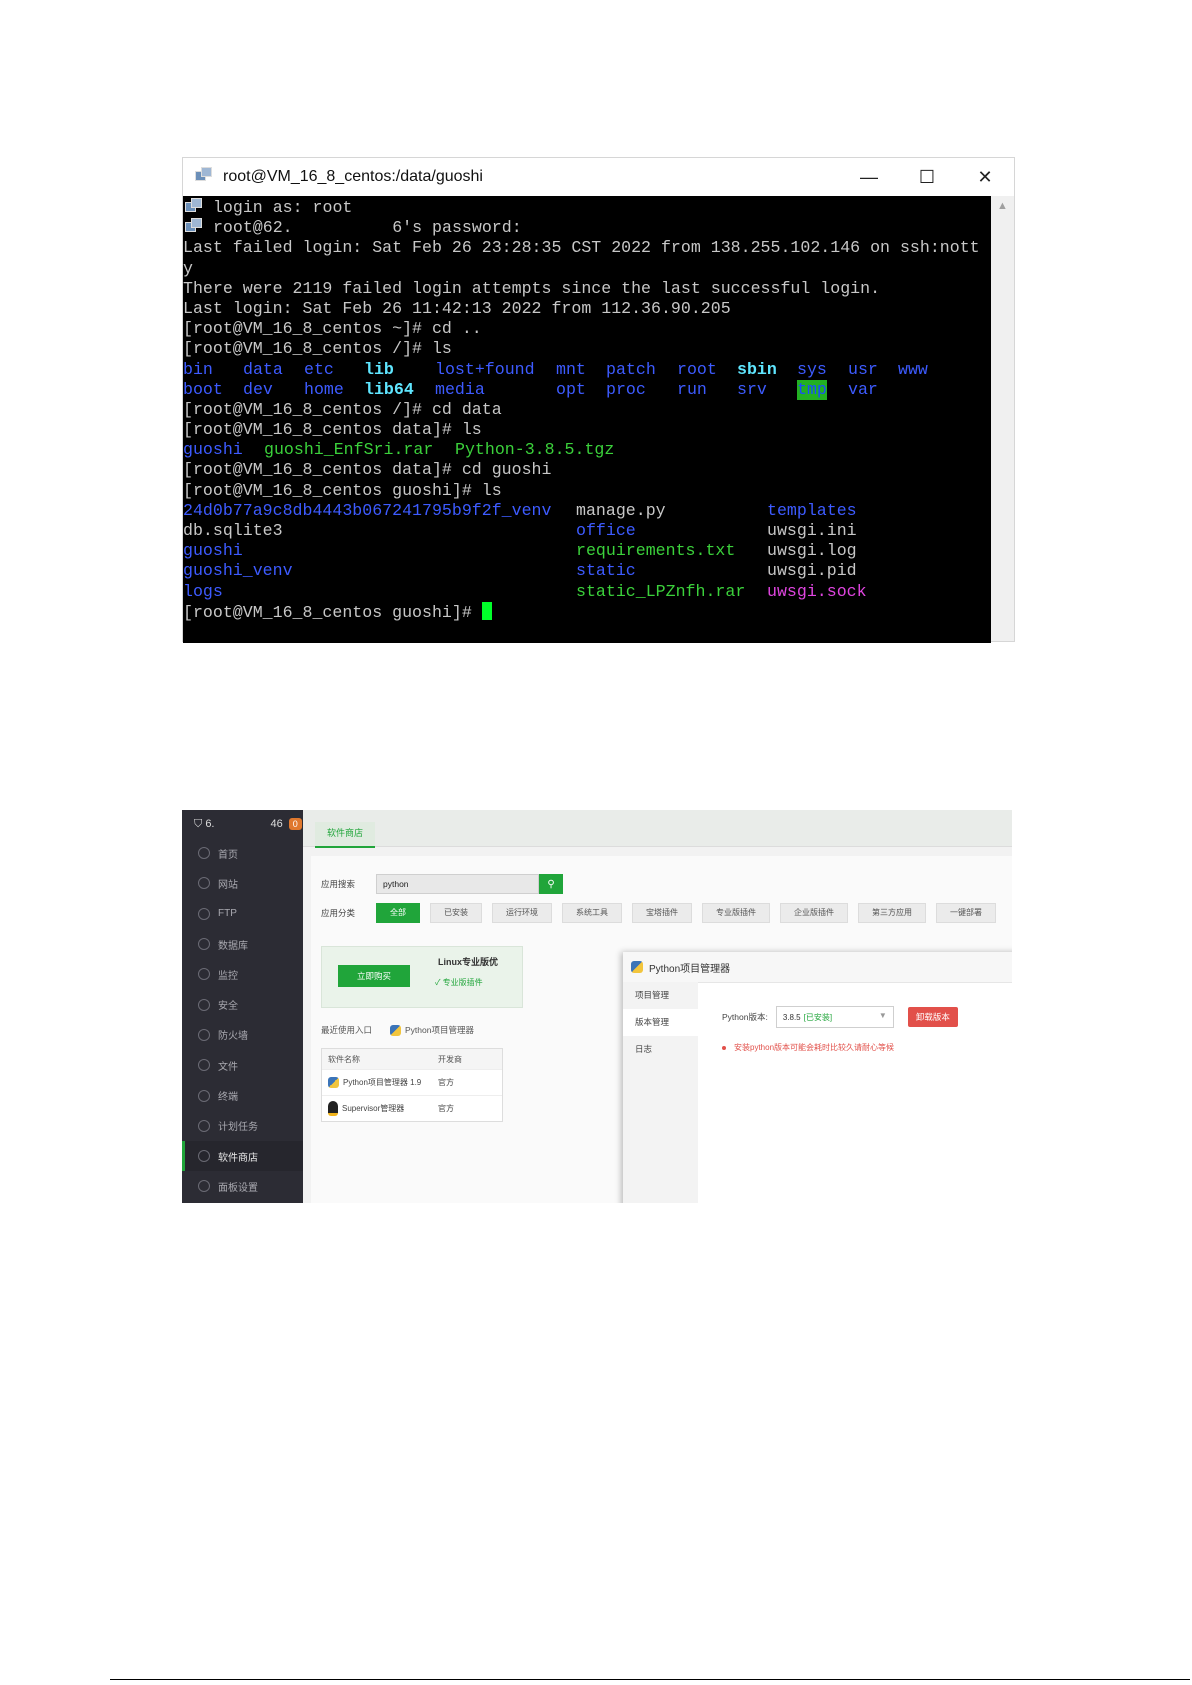 Image resolution: width=1192 pixels, height=1685 pixels. I want to click on dir-entry: etc, so click(319, 369).